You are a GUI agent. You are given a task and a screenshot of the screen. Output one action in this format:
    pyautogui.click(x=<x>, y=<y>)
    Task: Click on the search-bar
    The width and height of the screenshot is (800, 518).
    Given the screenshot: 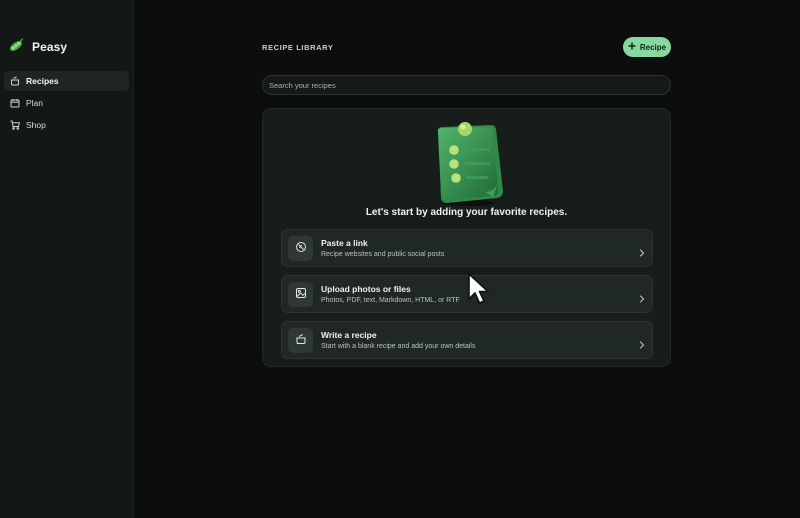 What is the action you would take?
    pyautogui.click(x=466, y=85)
    